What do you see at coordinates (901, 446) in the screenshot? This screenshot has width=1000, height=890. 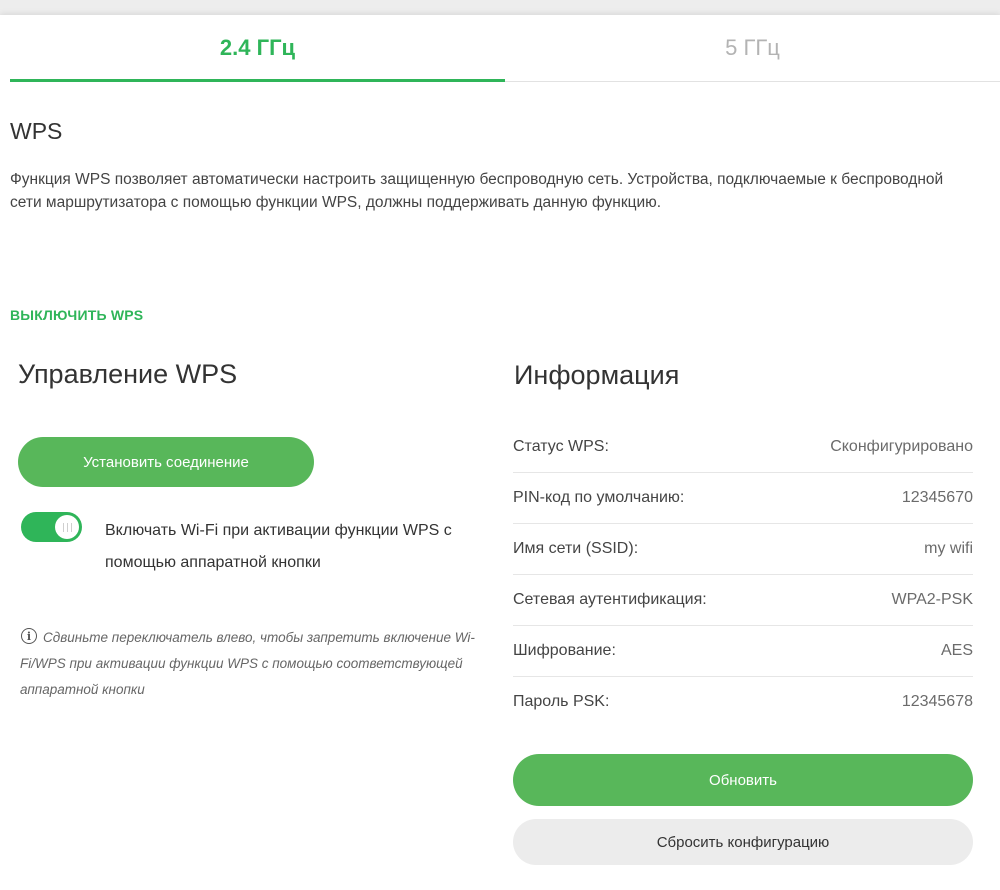 I see `info-value: Сконфигурировано` at bounding box center [901, 446].